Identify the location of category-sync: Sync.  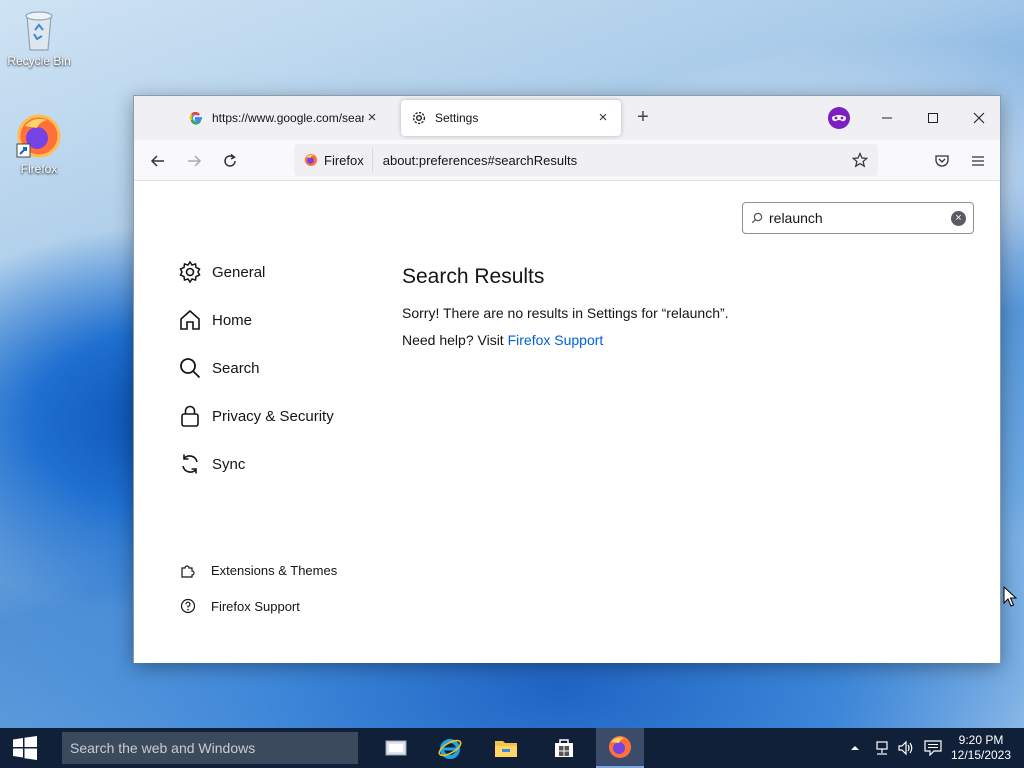
(211, 464).